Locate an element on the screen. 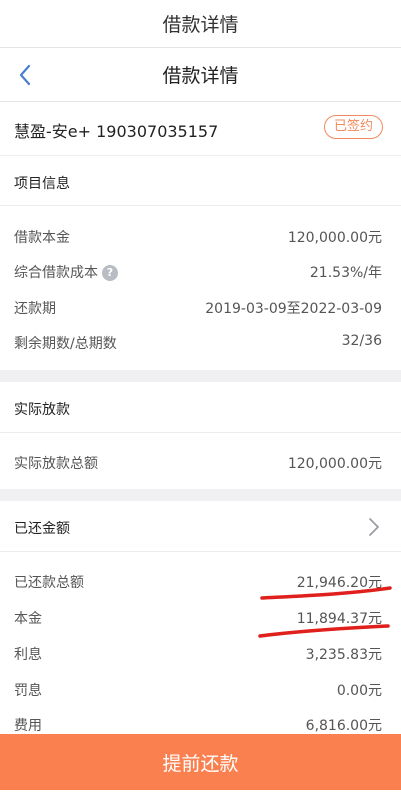 This screenshot has width=401, height=801. chevron-left-icon is located at coordinates (25, 75).